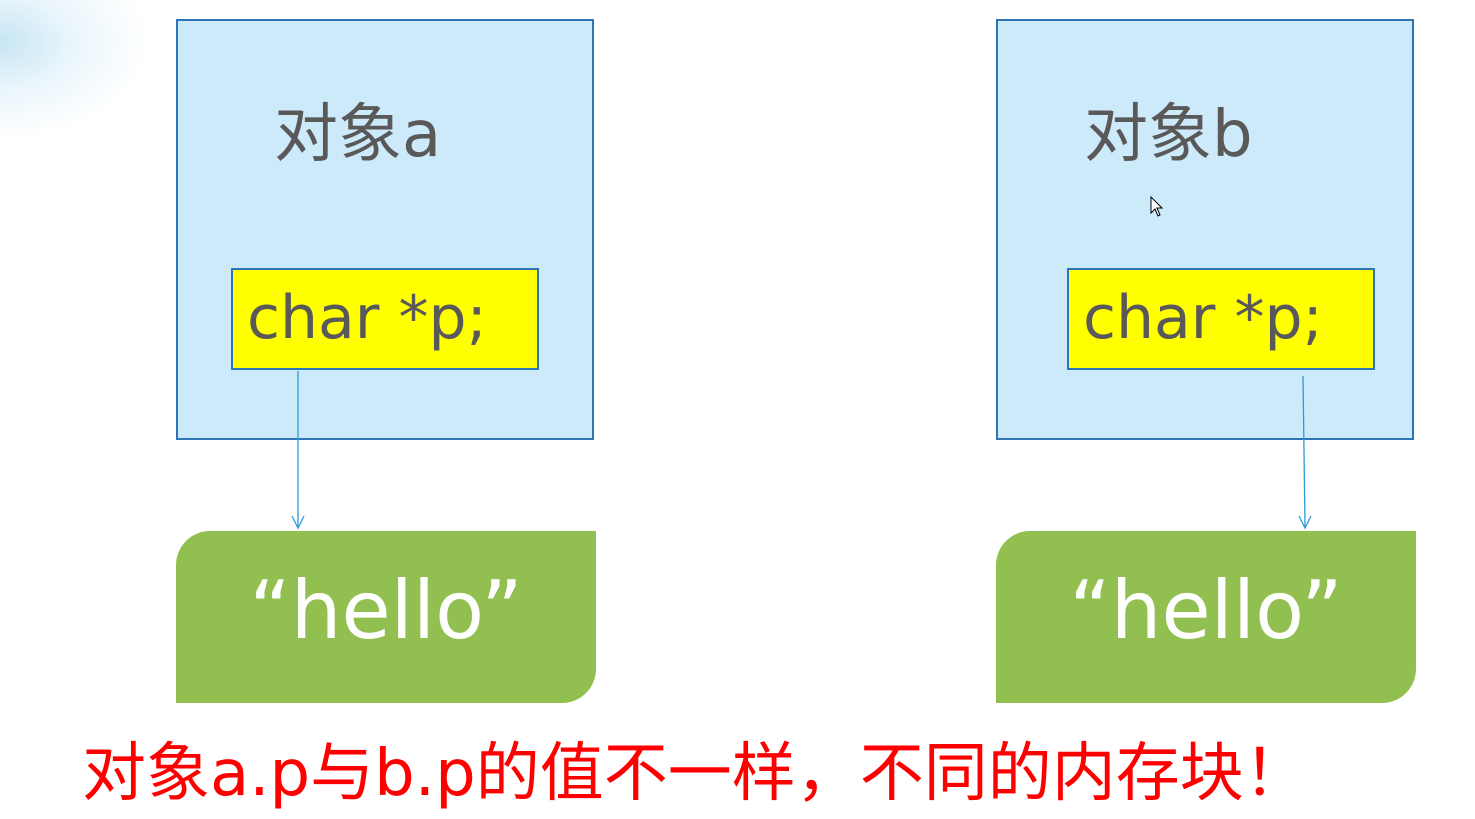 Image resolution: width=1475 pixels, height=819 pixels. What do you see at coordinates (801, 450) in the screenshot?
I see `pointer-arrows` at bounding box center [801, 450].